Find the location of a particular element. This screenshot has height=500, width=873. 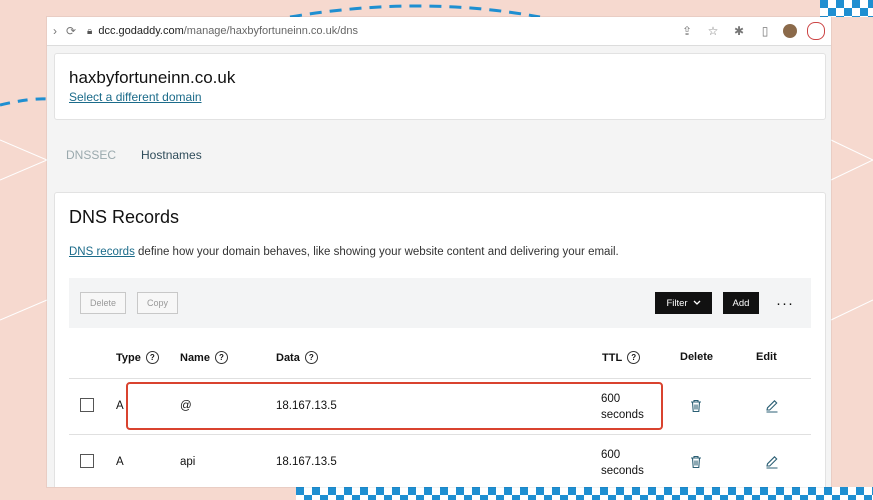

url-path: /manage/haxbyfortuneinn.co.uk/dns is located at coordinates (271, 31).